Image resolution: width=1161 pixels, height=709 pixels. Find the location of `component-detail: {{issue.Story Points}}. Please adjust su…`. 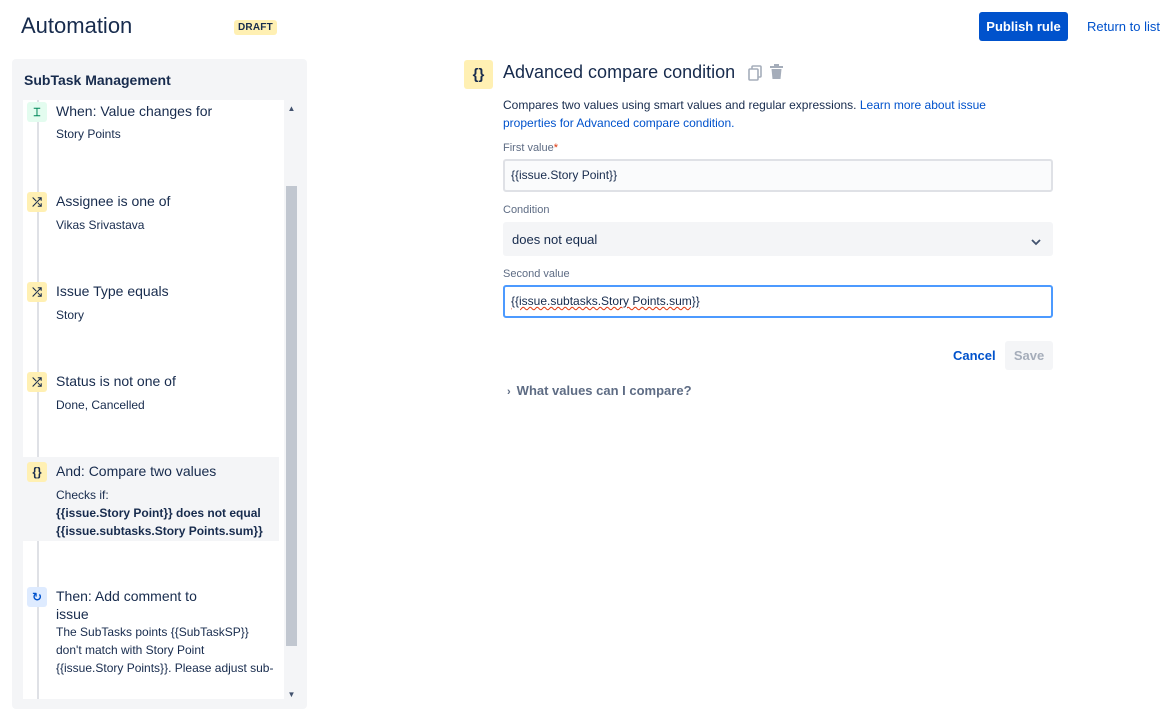

component-detail: {{issue.Story Points}}. Please adjust su… is located at coordinates (165, 668).